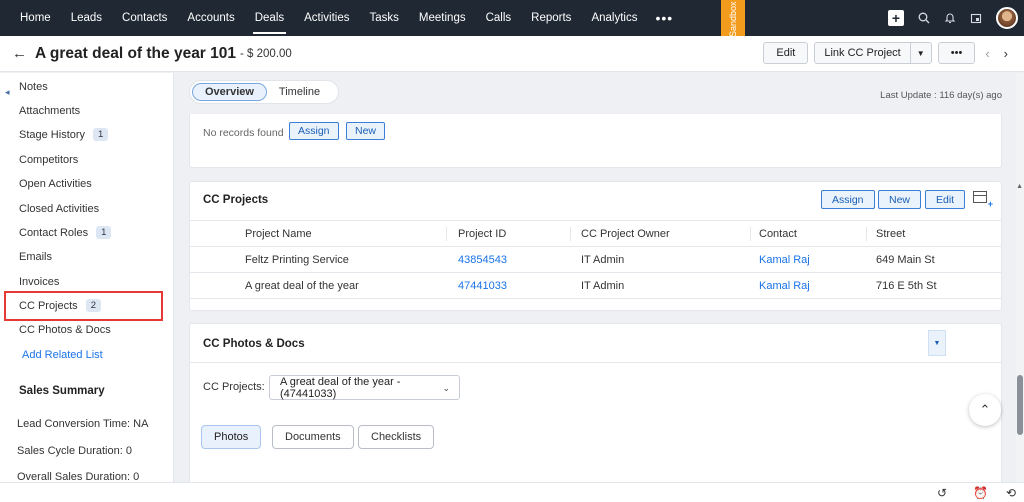 The width and height of the screenshot is (1024, 502). Describe the element at coordinates (482, 260) in the screenshot. I see `project-id-link: 43854543` at that location.